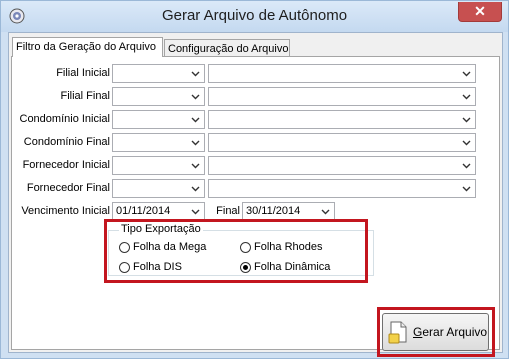 This screenshot has height=359, width=509. Describe the element at coordinates (236, 251) in the screenshot. I see `highlight-tipo-exportacao` at that location.